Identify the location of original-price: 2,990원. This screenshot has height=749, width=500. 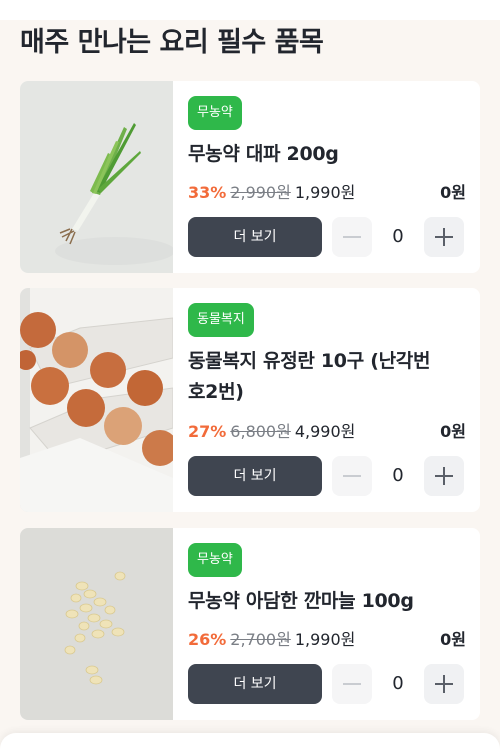
(260, 192).